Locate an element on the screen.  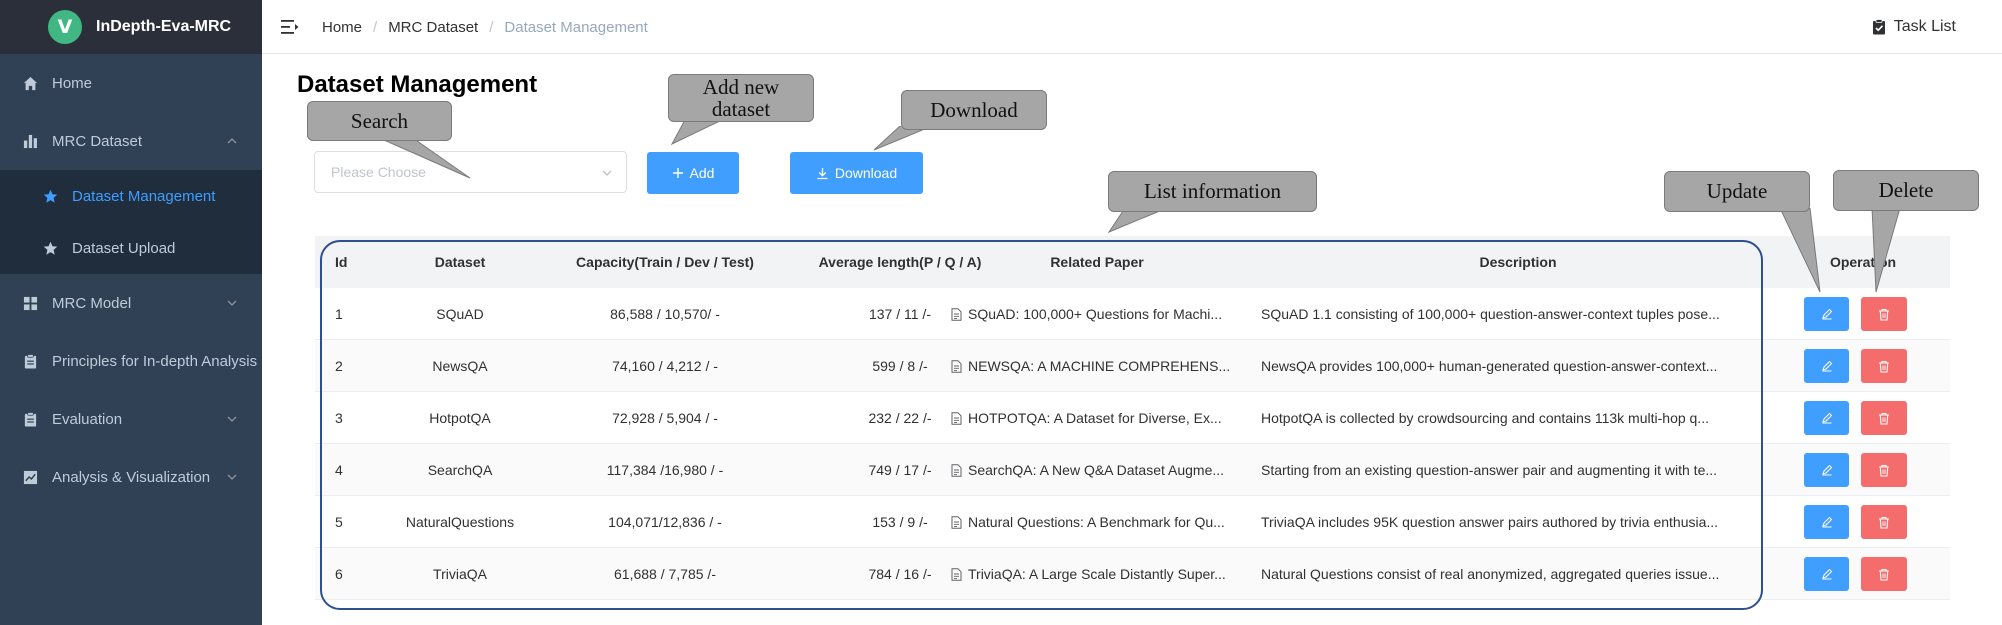
task-list-button: Task List is located at coordinates (1914, 27).